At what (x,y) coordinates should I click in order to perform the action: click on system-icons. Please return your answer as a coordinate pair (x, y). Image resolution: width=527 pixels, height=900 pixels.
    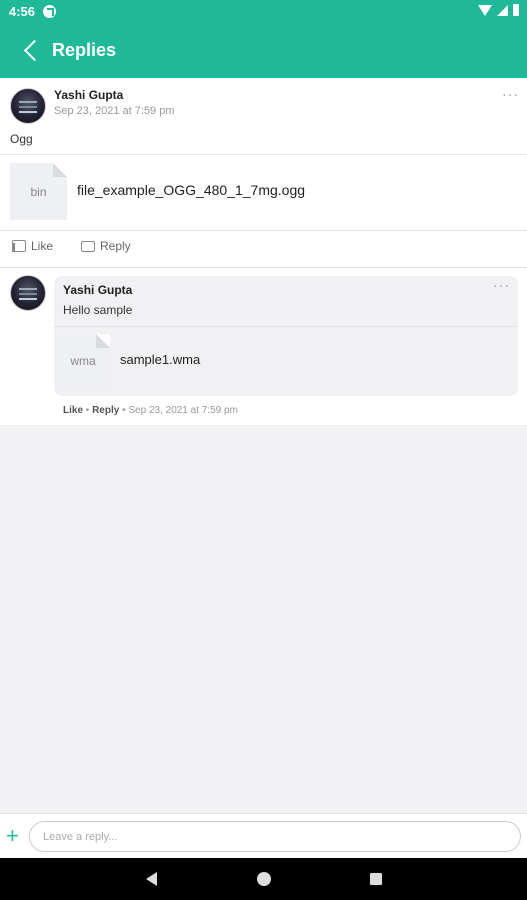
    Looking at the image, I should click on (498, 10).